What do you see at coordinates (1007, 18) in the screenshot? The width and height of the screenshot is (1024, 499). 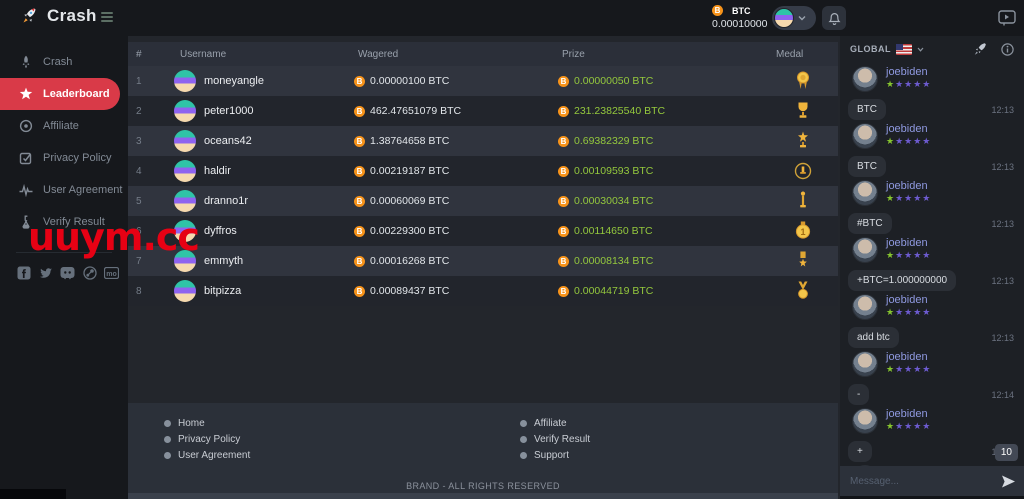 I see `chat-toggle-button` at bounding box center [1007, 18].